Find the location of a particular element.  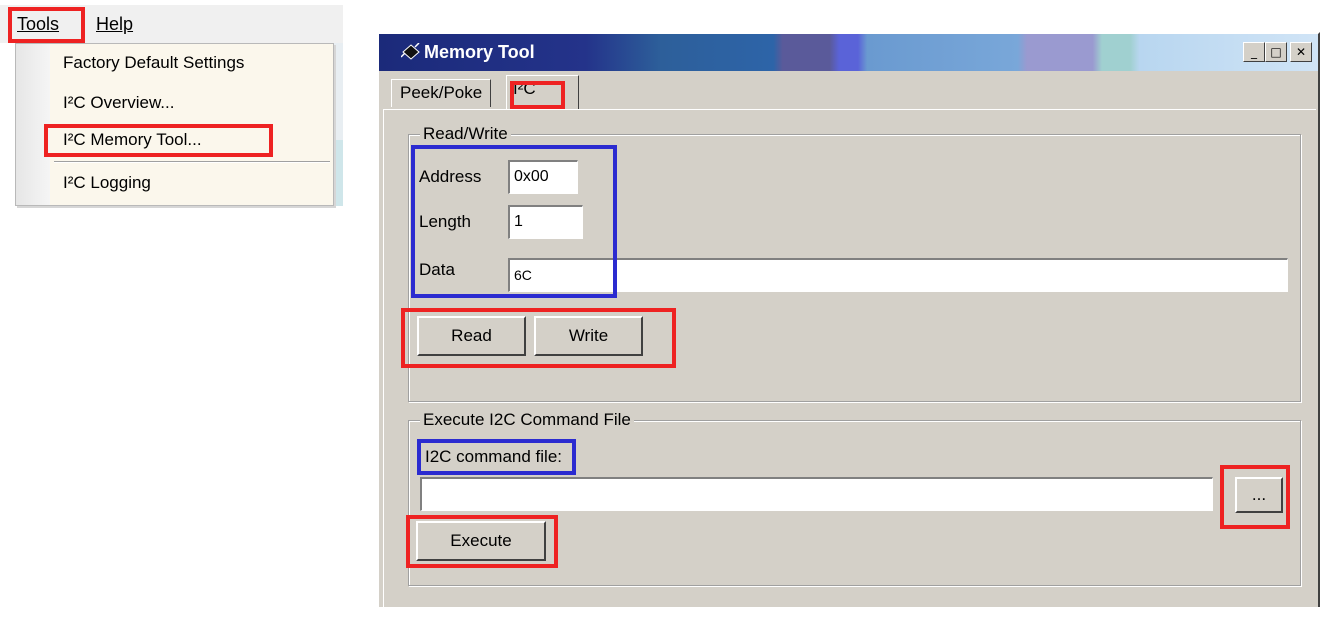

highlight-tools is located at coordinates (46, 25).